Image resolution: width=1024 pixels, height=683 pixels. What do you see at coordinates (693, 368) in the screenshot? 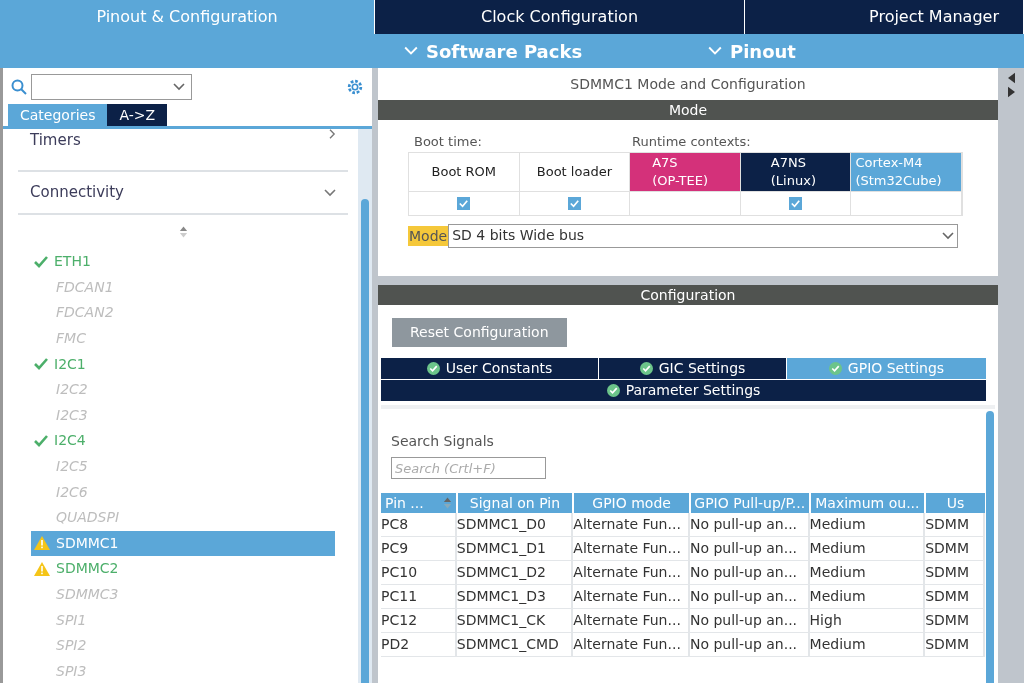
I see `config-tab: GIC Settings` at bounding box center [693, 368].